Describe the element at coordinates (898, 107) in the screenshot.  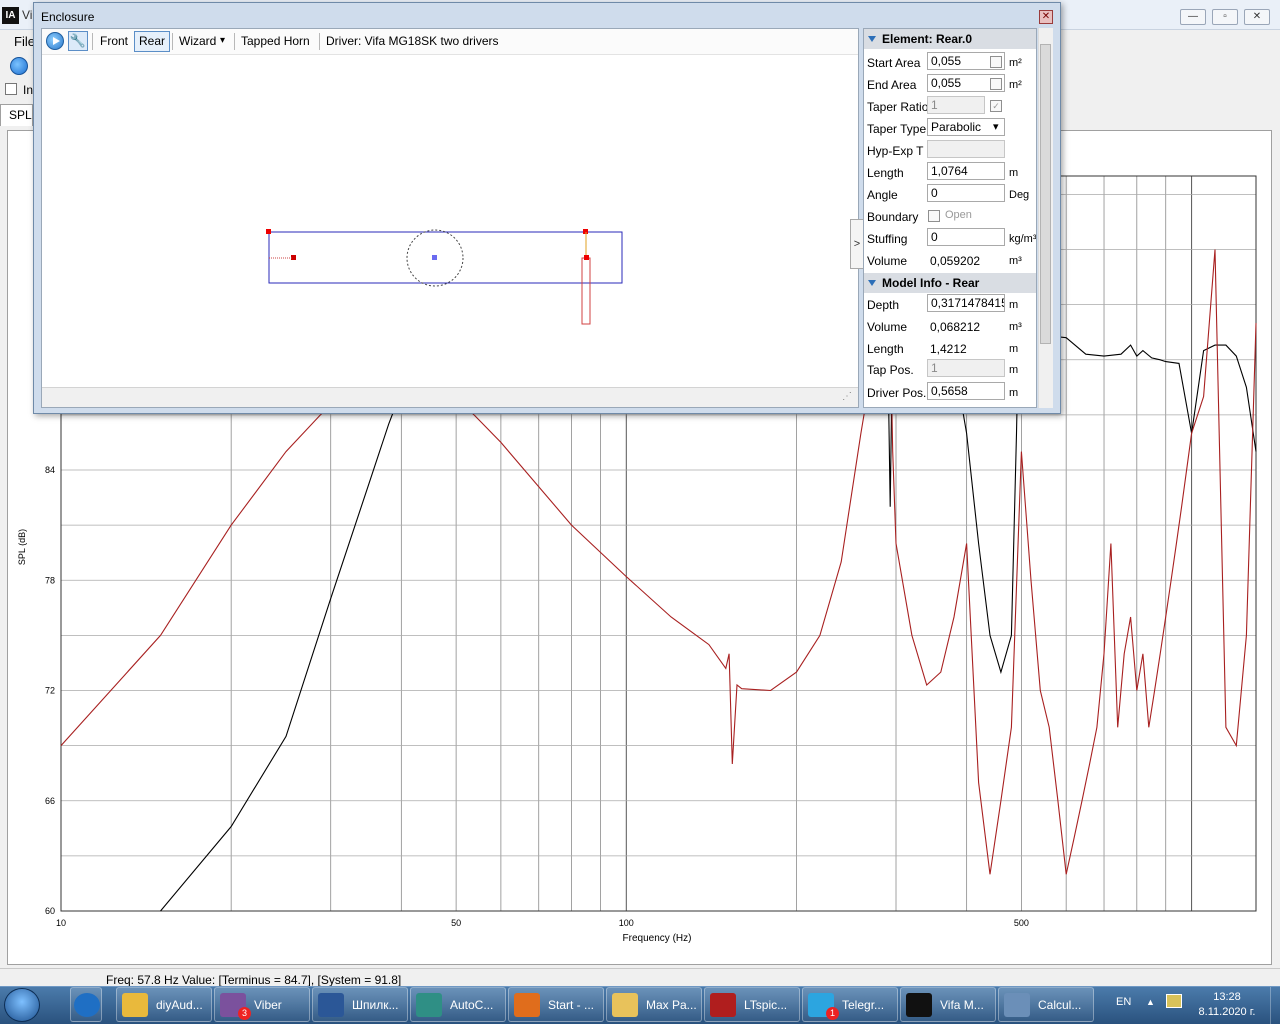
I see `taper-ratio-label: Taper Ratio` at that location.